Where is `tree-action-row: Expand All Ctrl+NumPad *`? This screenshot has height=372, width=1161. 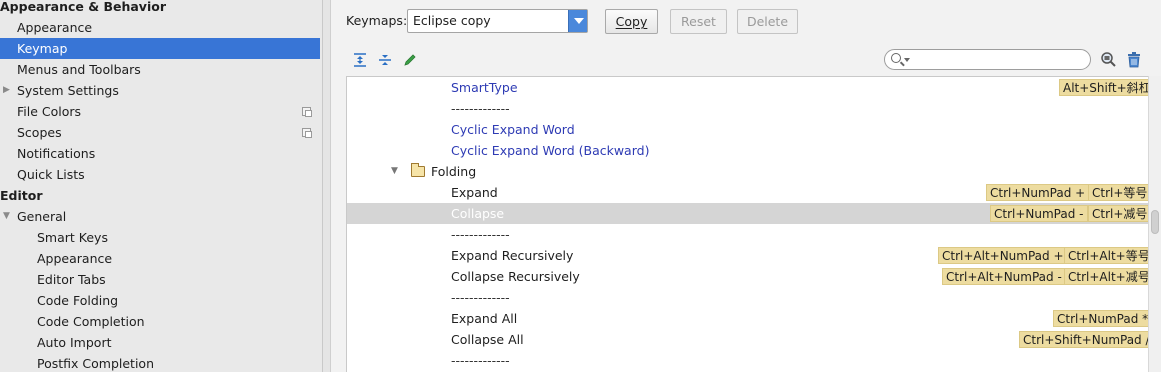 tree-action-row: Expand All Ctrl+NumPad * is located at coordinates (747, 318).